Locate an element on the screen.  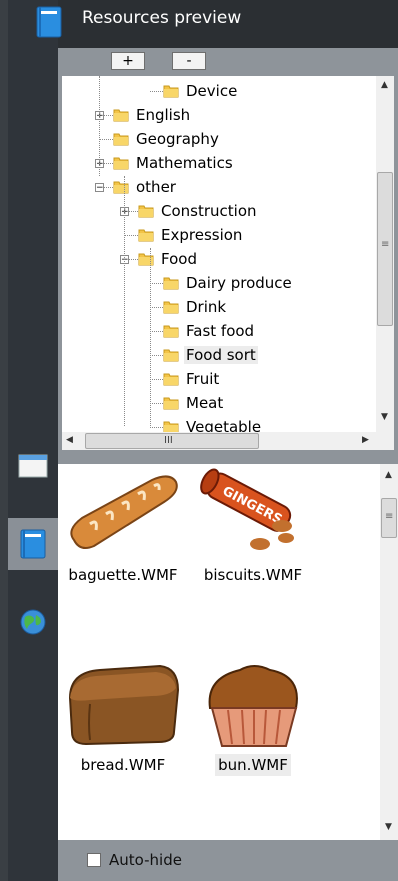
tree-node-label: Geography is located at coordinates (177, 139).